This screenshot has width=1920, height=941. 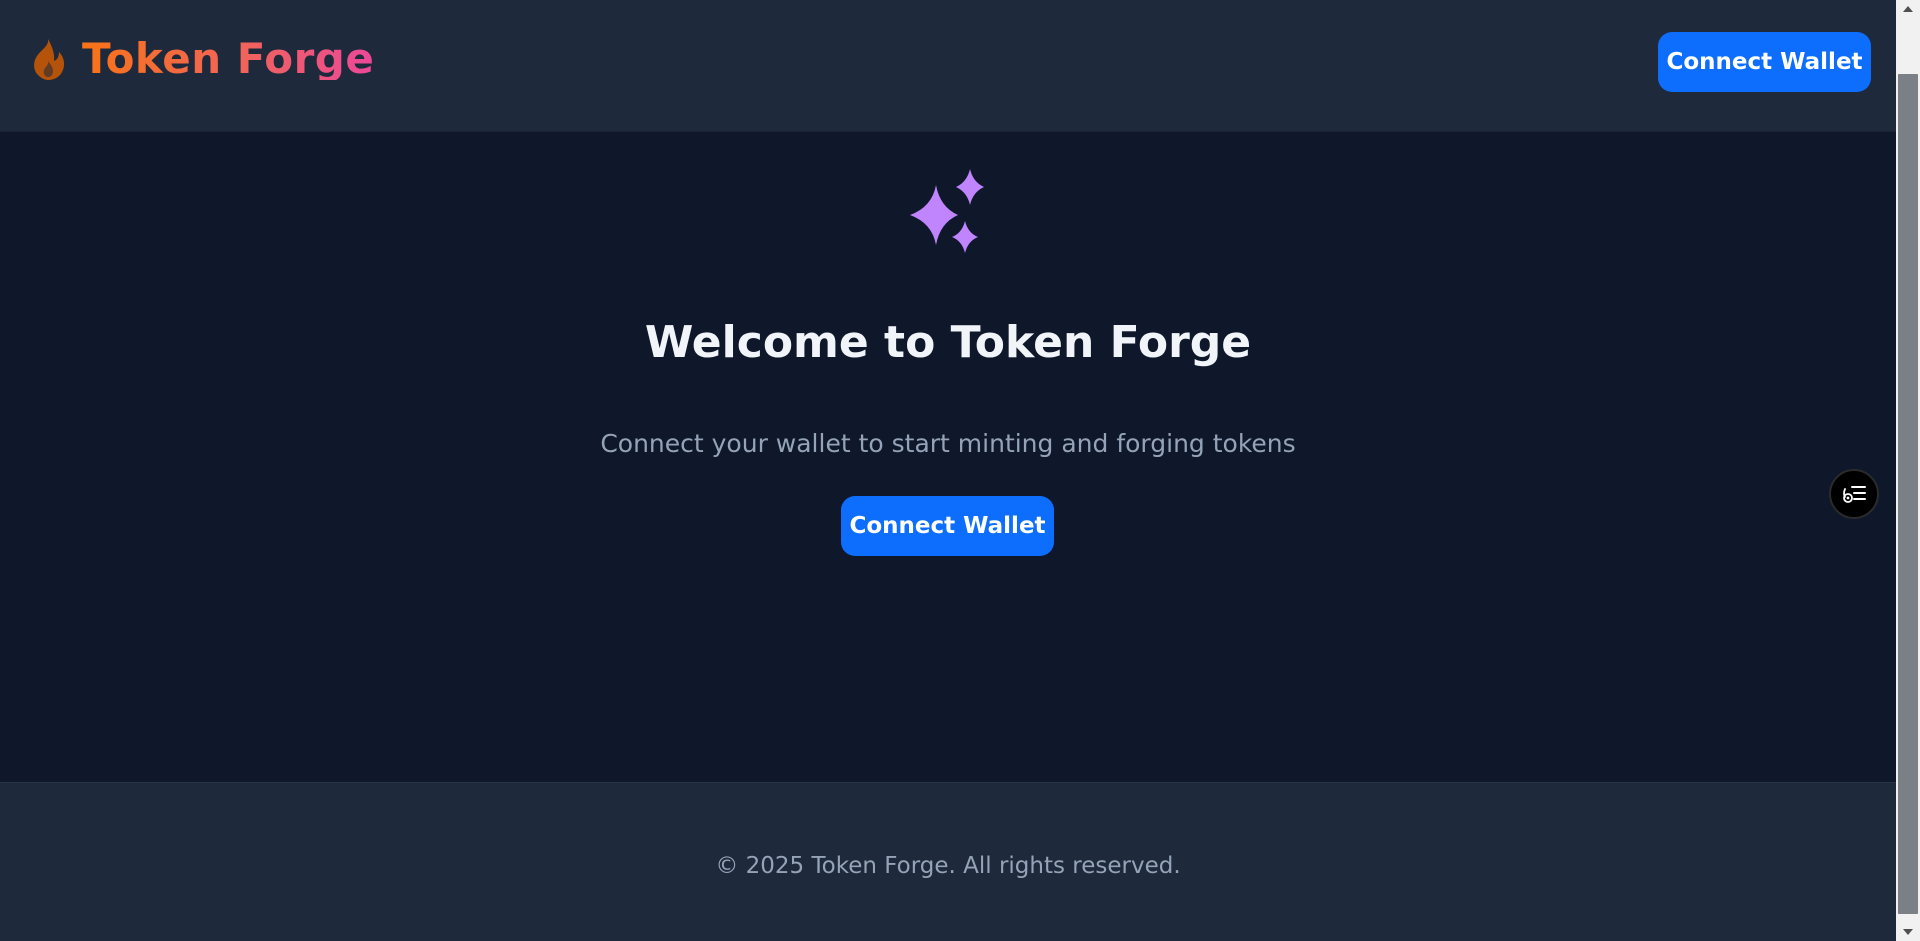 I want to click on hero-connect-wallet-button: Connect Wallet, so click(x=947, y=526).